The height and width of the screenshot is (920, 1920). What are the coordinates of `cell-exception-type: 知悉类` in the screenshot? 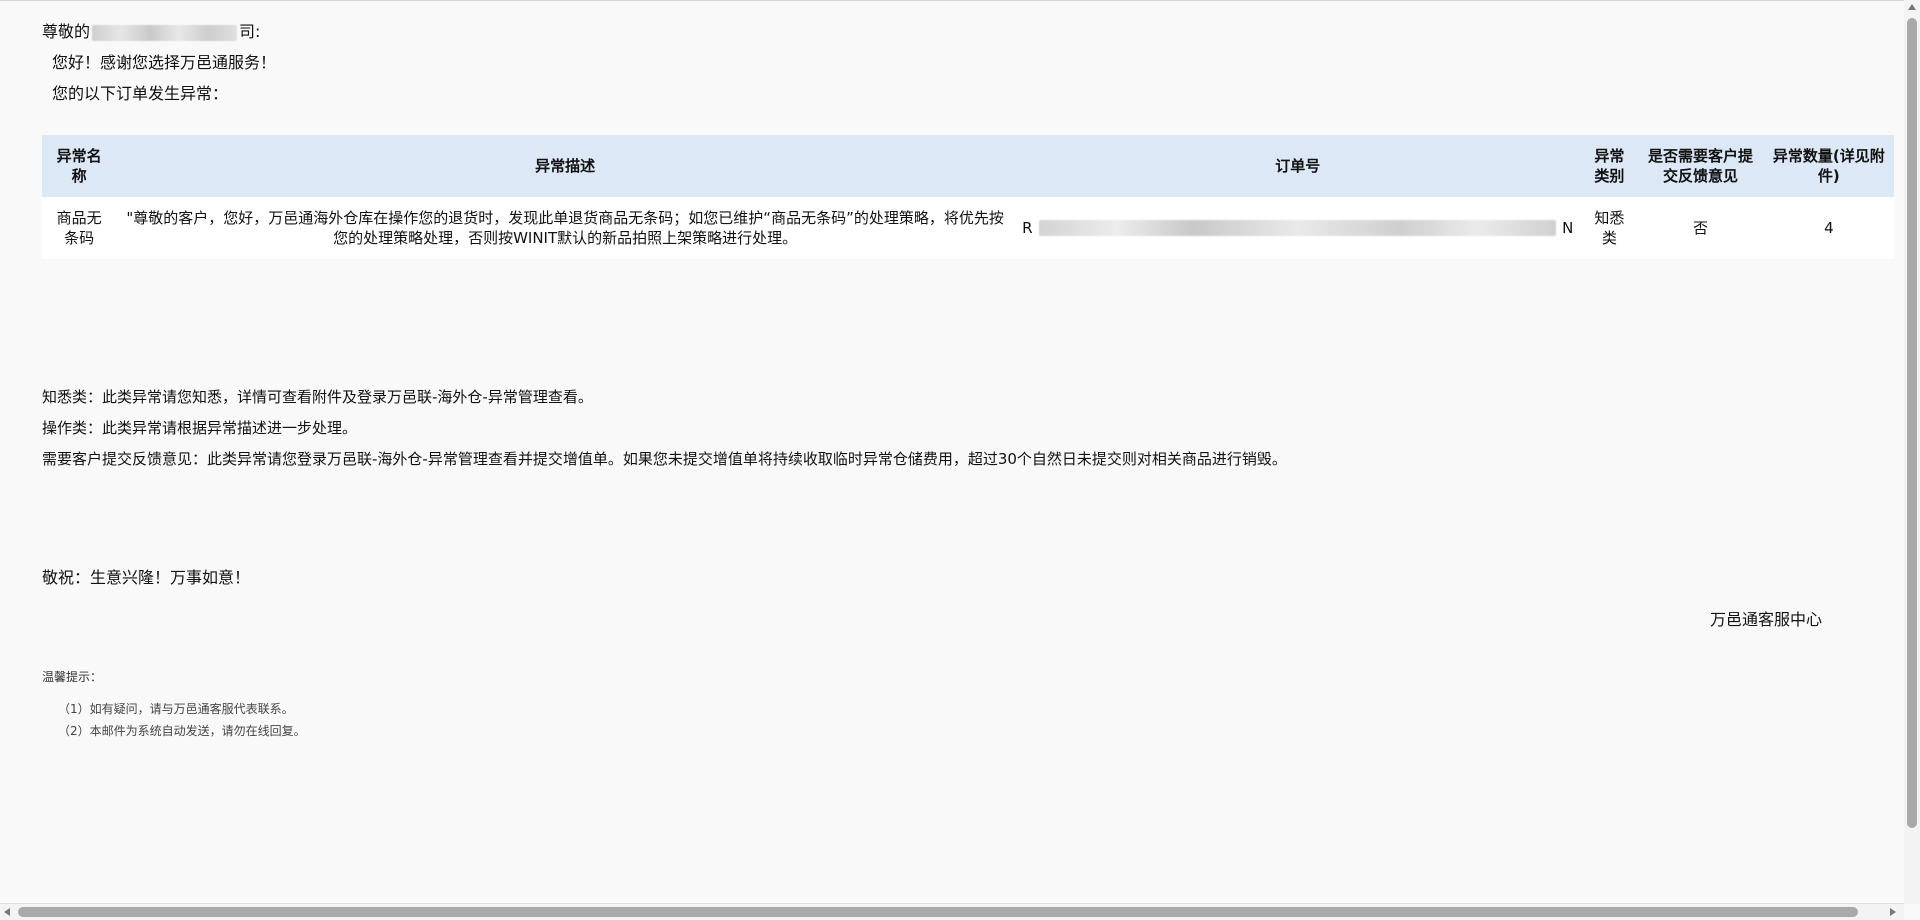 It's located at (1609, 228).